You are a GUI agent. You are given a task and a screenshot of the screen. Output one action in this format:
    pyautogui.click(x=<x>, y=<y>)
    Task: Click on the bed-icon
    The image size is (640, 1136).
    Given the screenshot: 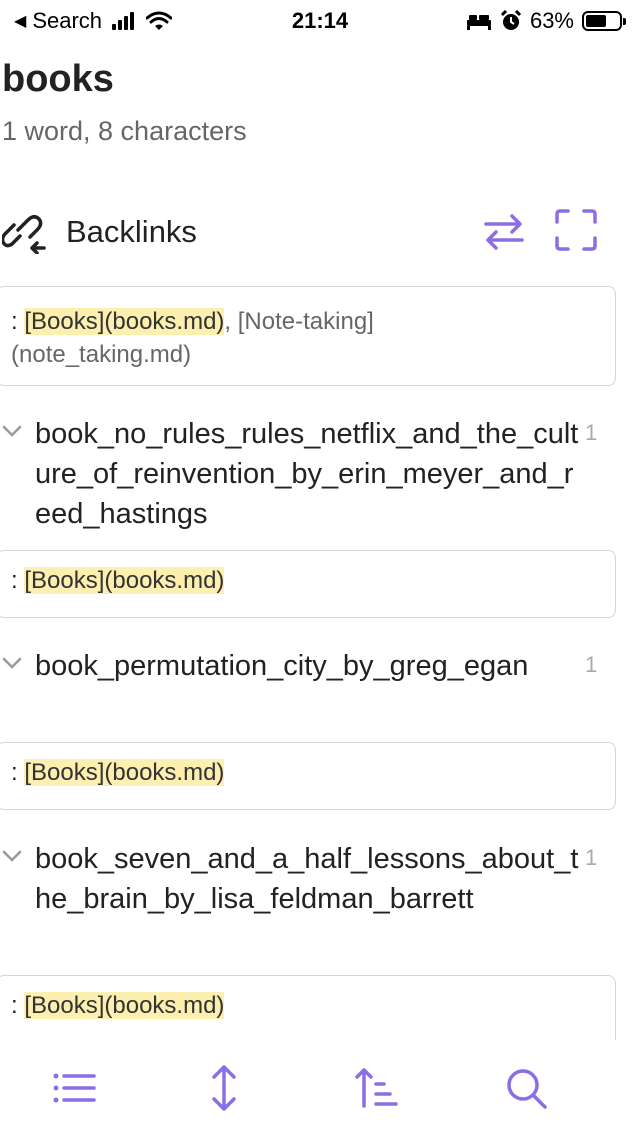 What is the action you would take?
    pyautogui.click(x=478, y=22)
    